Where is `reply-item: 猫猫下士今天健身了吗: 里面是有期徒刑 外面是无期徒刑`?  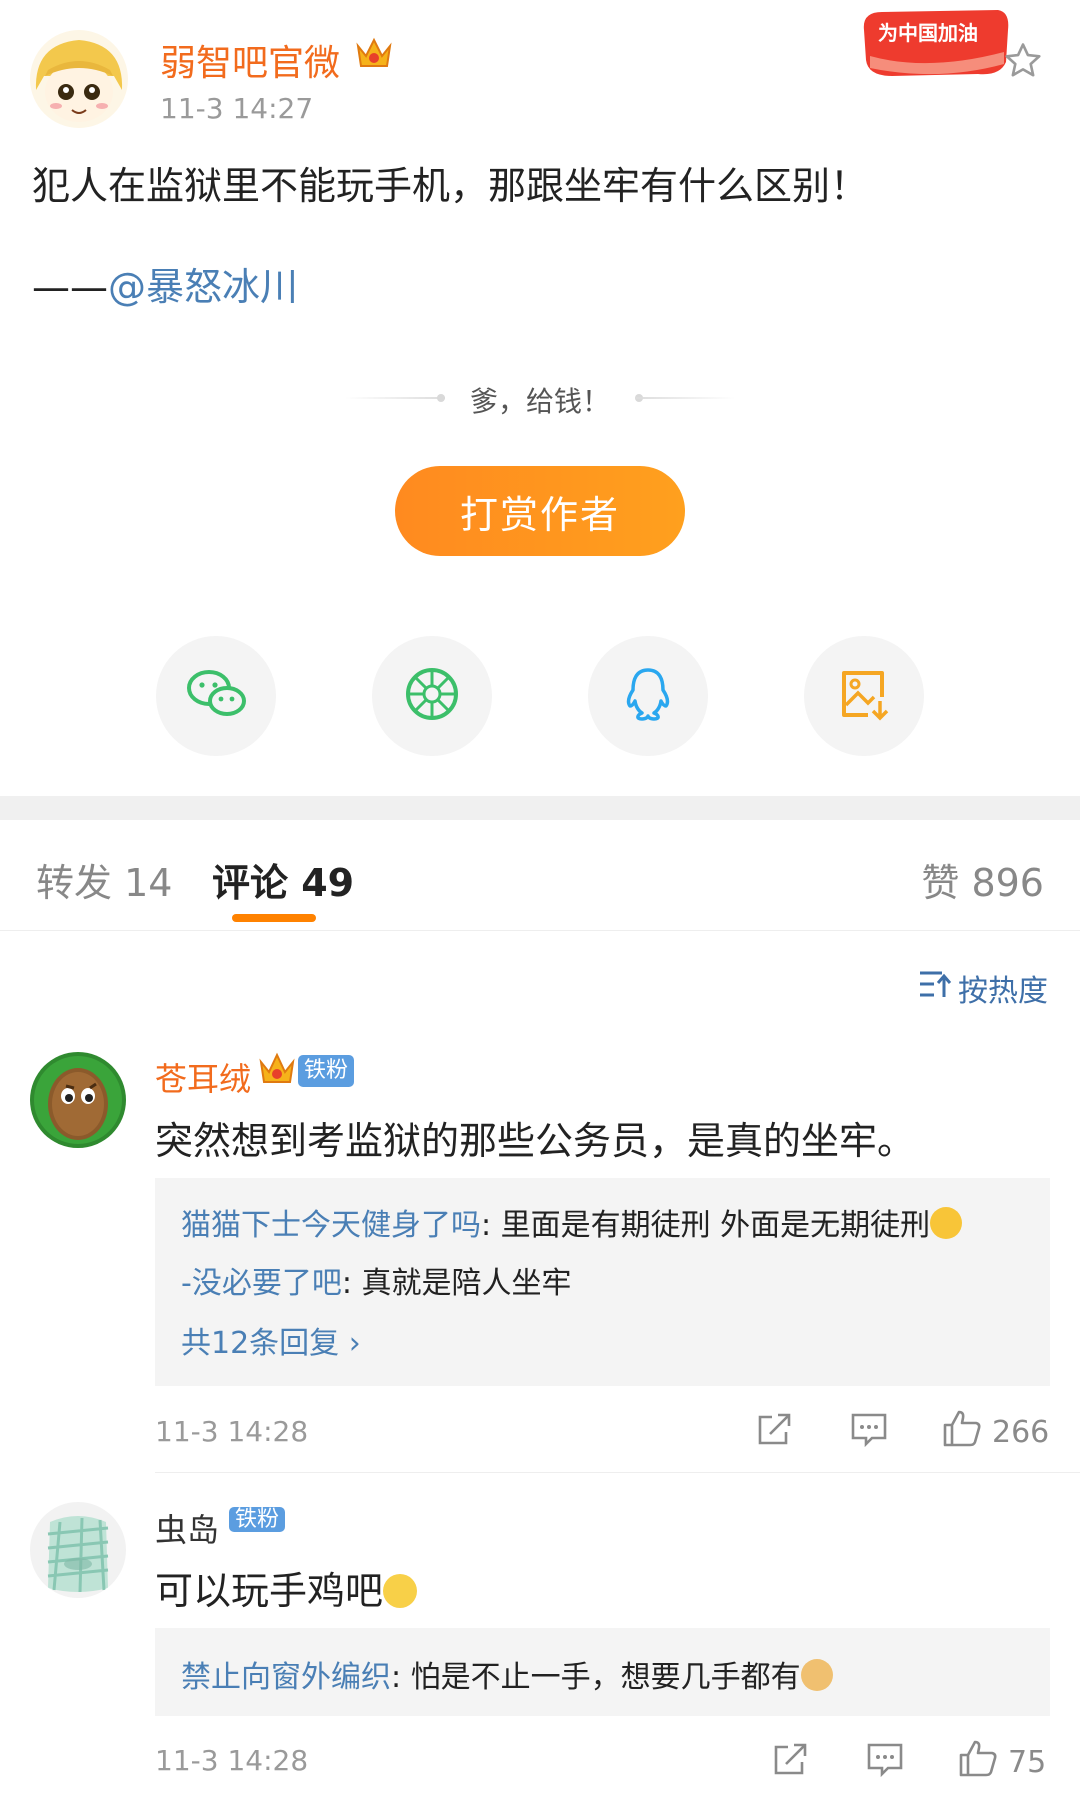
reply-item: 猫猫下士今天健身了吗: 里面是有期徒刑 外面是无期徒刑 is located at coordinates (572, 1222).